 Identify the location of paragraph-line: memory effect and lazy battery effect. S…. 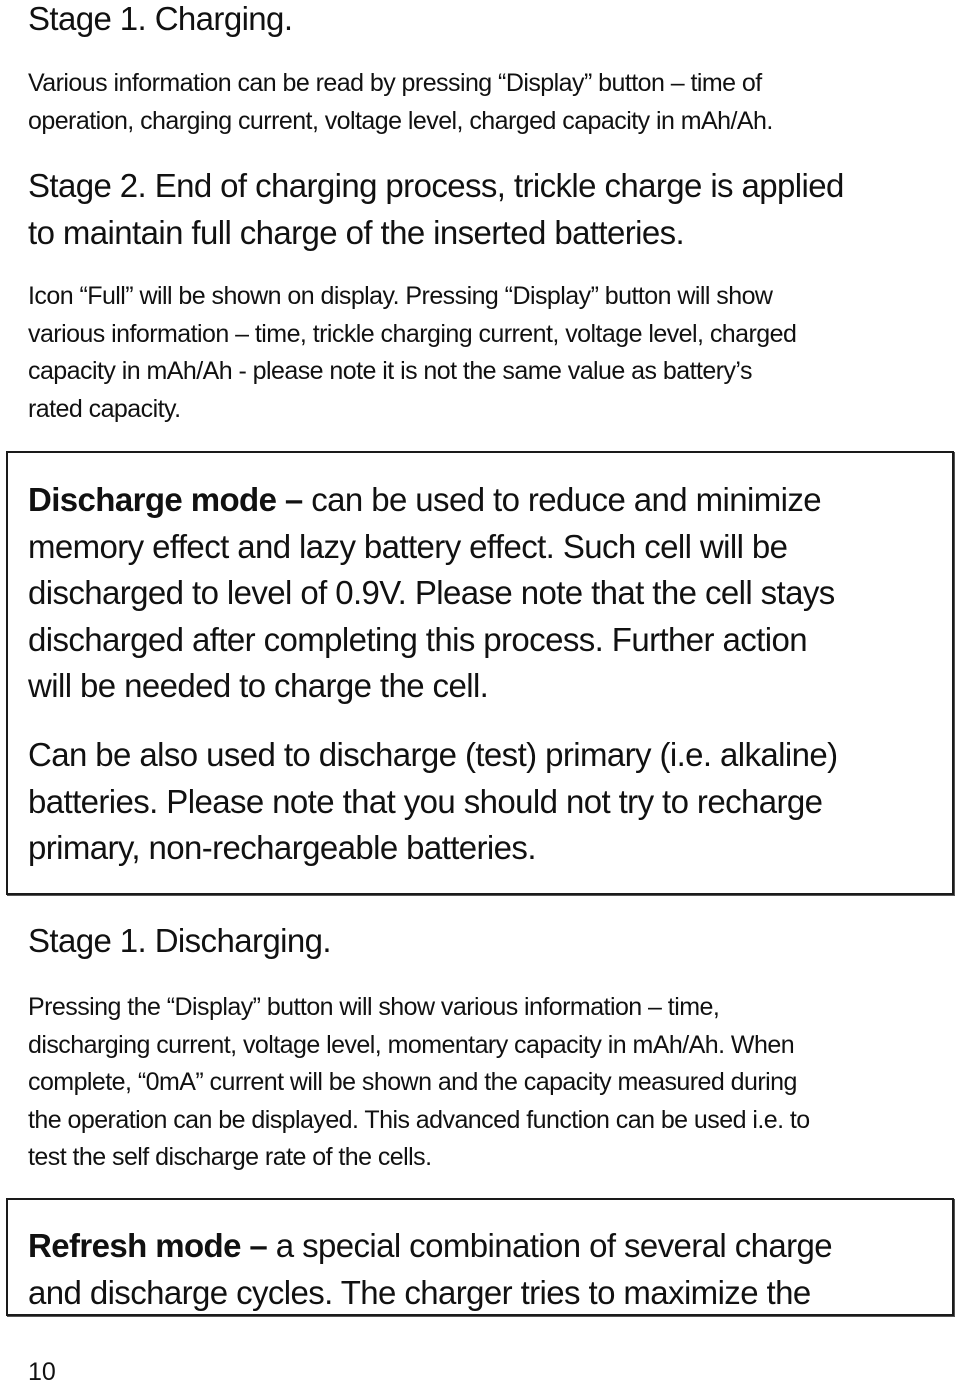
(408, 546).